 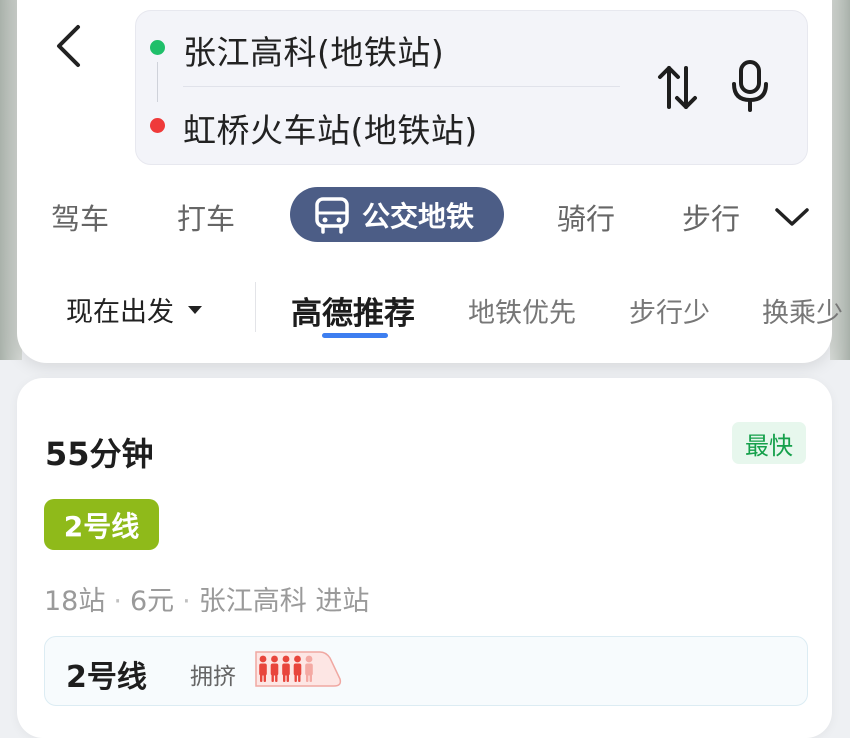 I want to click on segment-line-name: 2号线, so click(x=106, y=677).